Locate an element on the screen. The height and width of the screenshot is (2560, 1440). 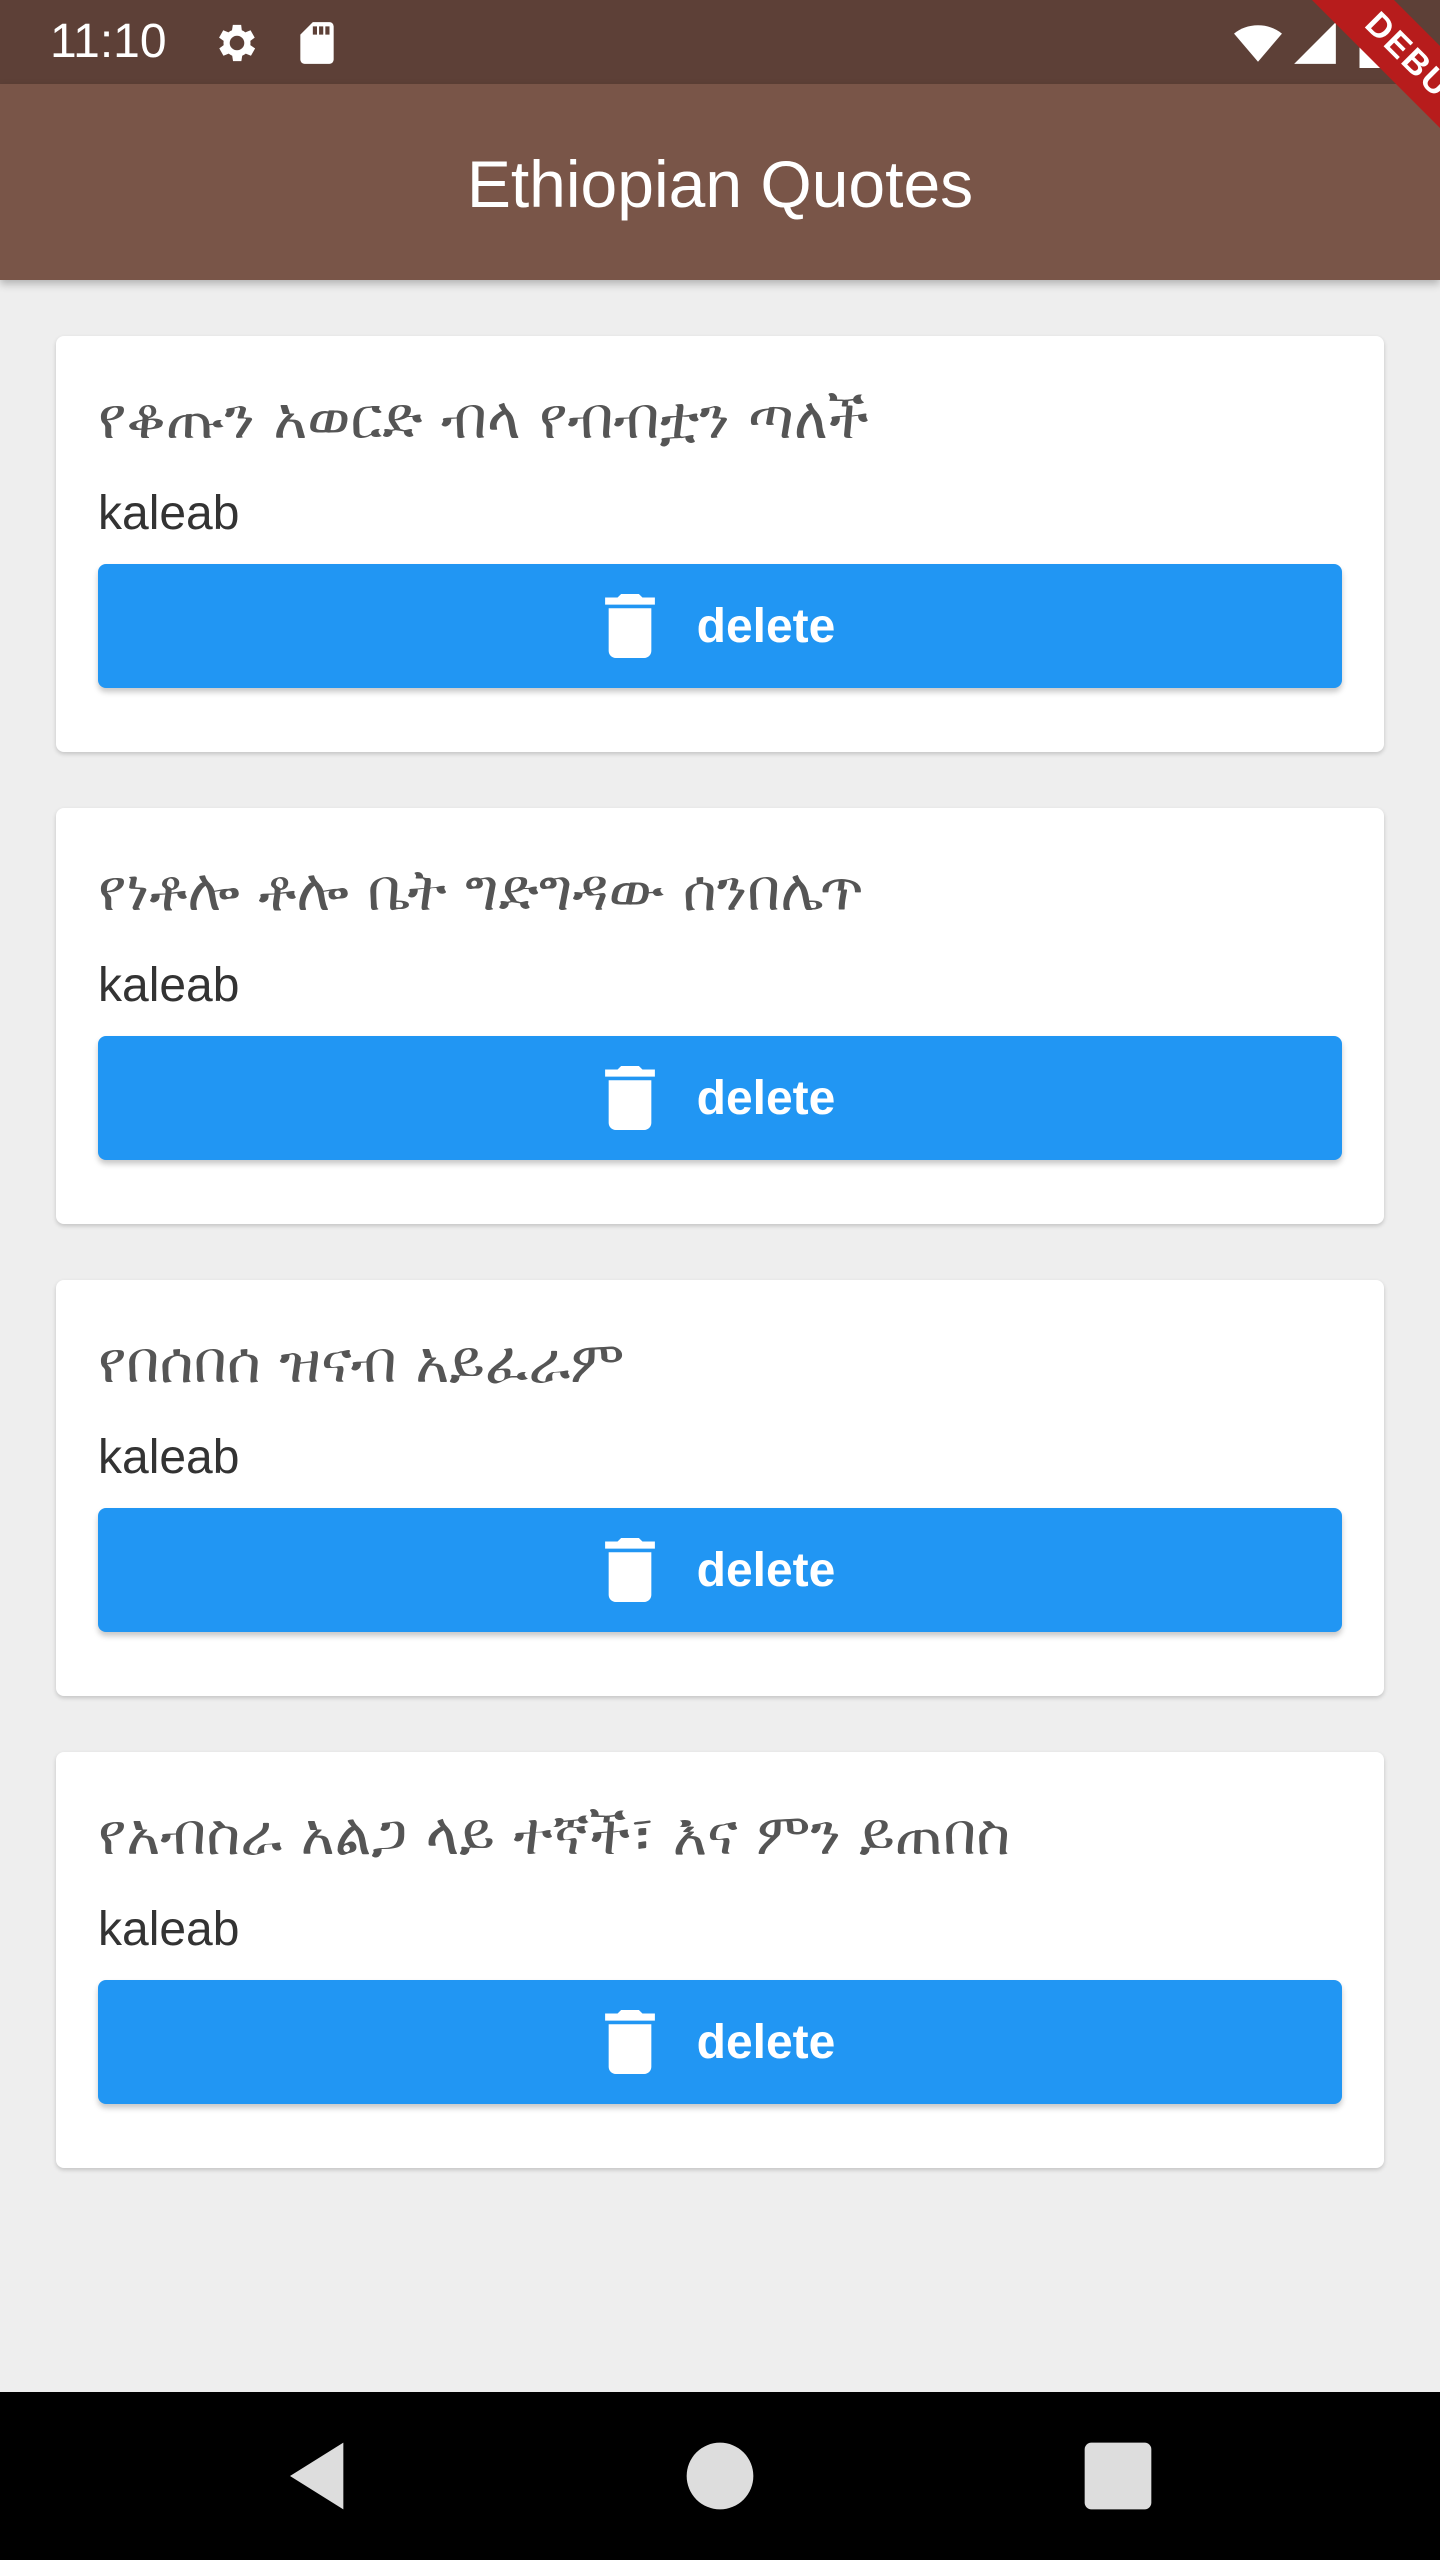
debug-label: DEBUG is located at coordinates (1365, 96).